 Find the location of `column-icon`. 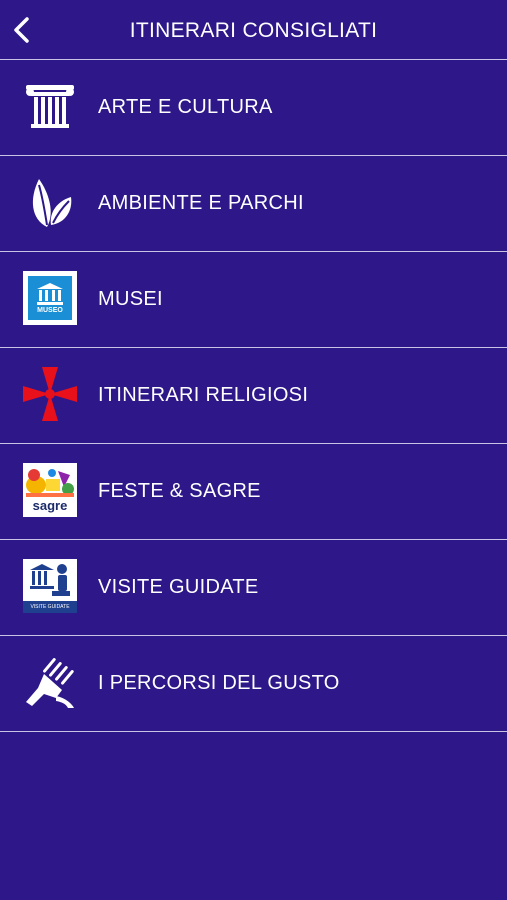

column-icon is located at coordinates (50, 106).